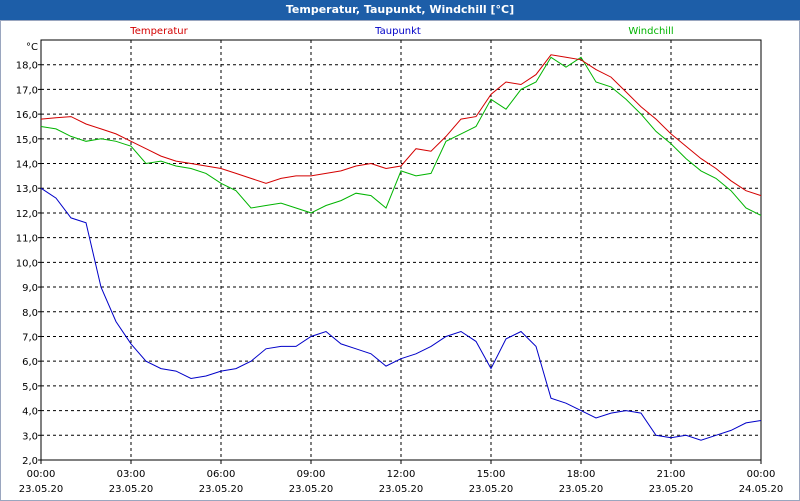 Image resolution: width=800 pixels, height=501 pixels. I want to click on y-tick-label: 9,0, so click(30, 288).